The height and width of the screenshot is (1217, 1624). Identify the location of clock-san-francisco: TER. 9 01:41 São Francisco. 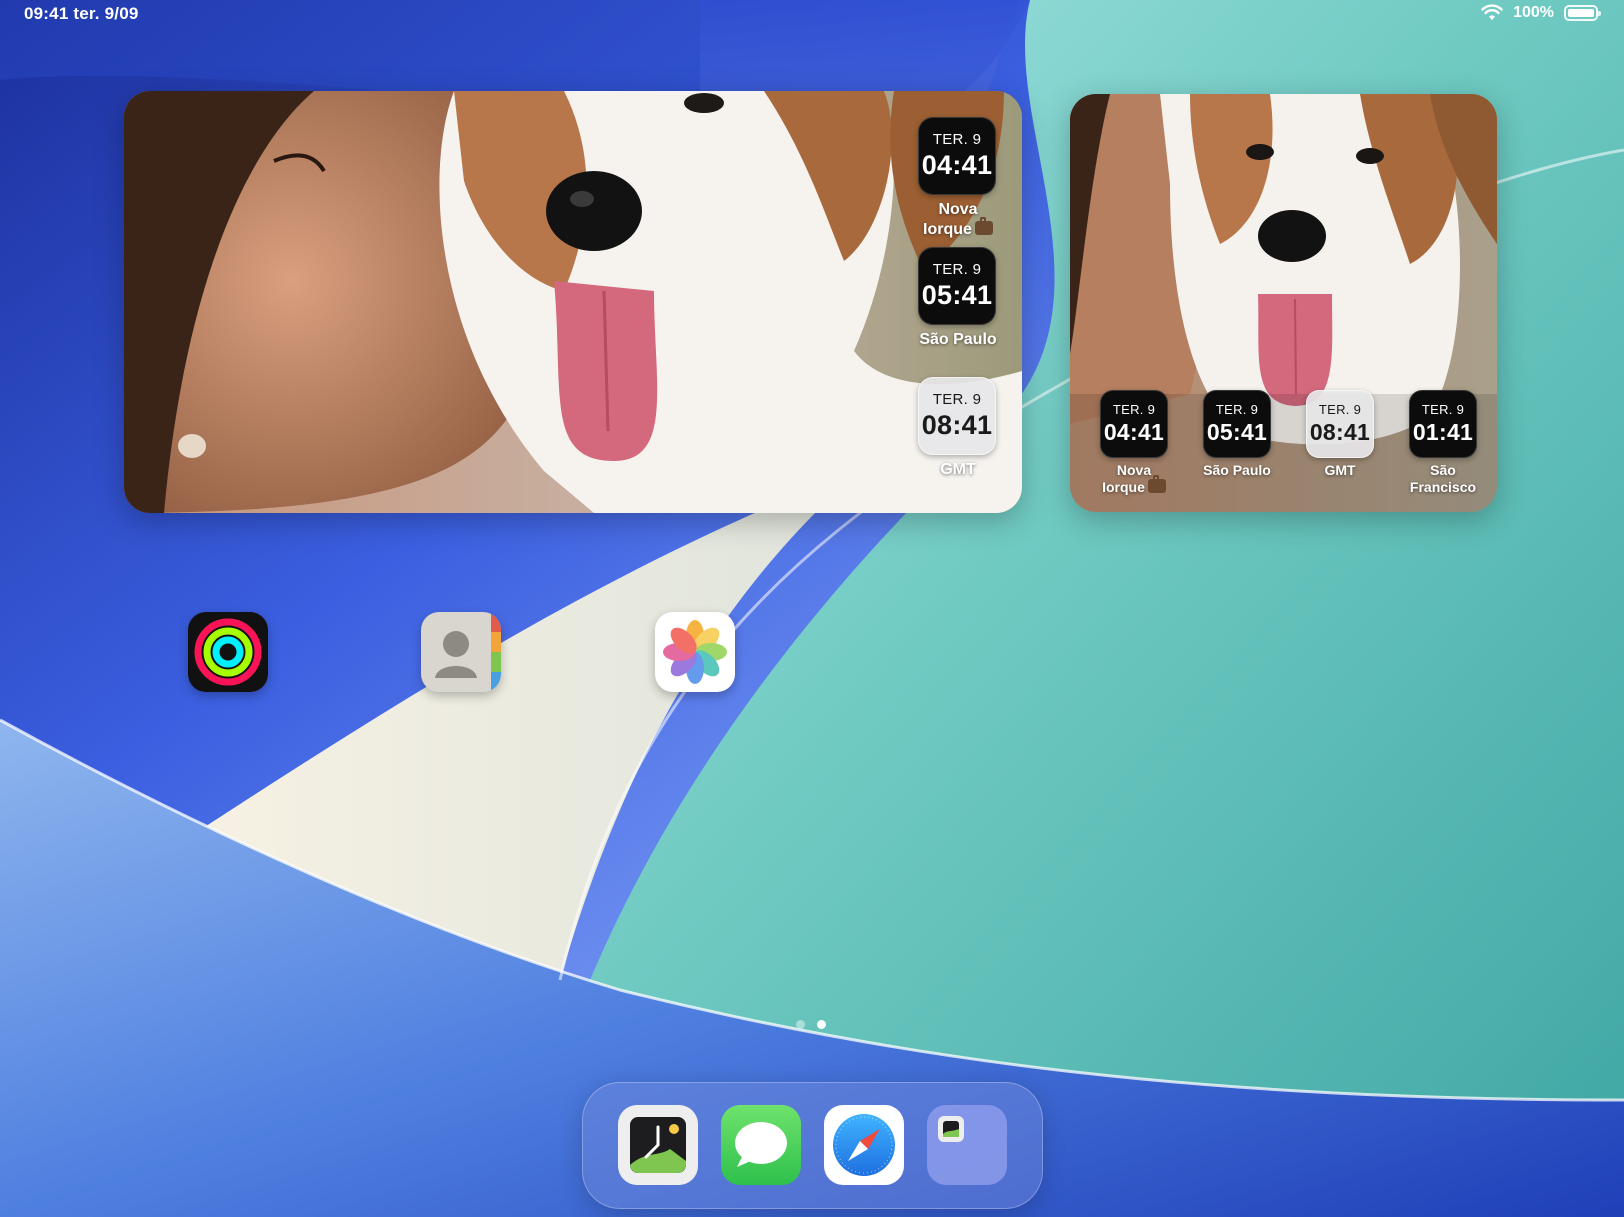
(1443, 443).